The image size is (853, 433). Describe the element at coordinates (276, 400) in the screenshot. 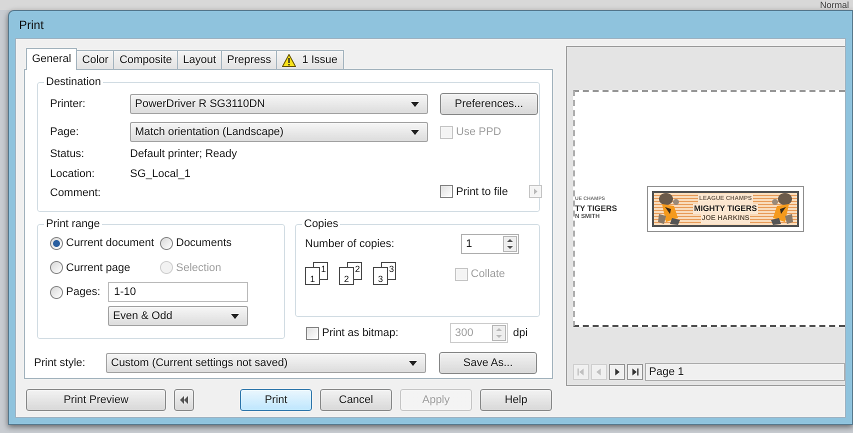

I see `dialog-button: Print` at that location.